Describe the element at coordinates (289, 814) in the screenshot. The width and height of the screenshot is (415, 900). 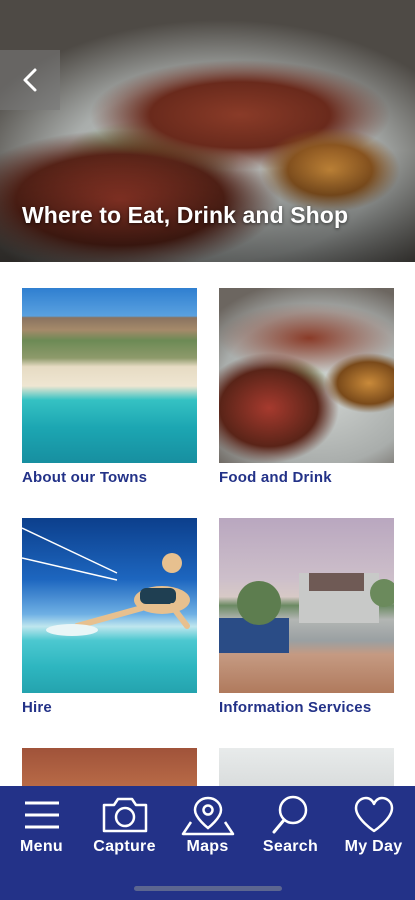
I see `search-icon` at that location.